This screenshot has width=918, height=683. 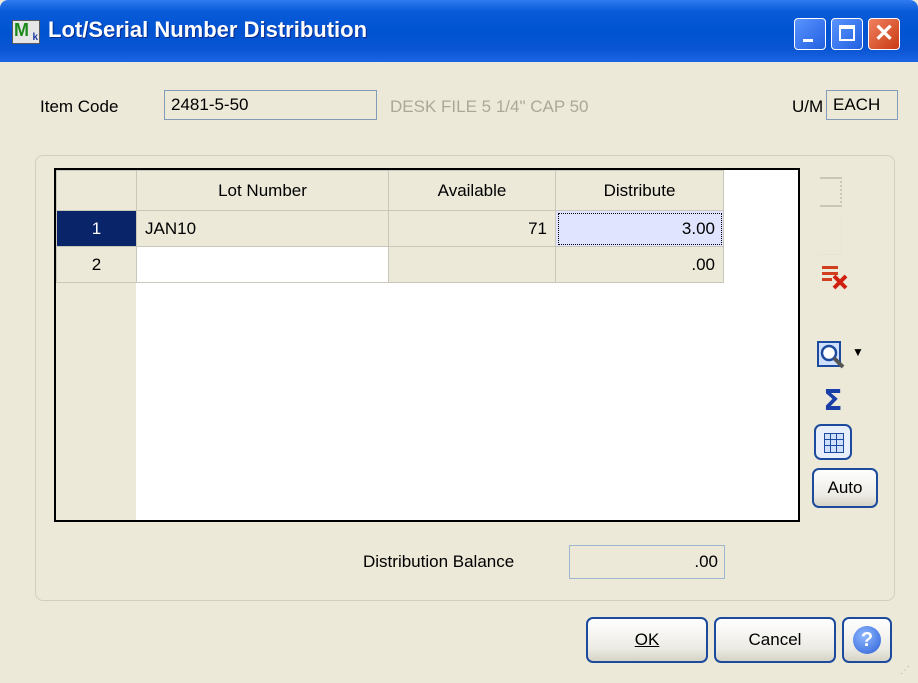 I want to click on table-row: 1 JAN10 71 3.00, so click(x=390, y=228).